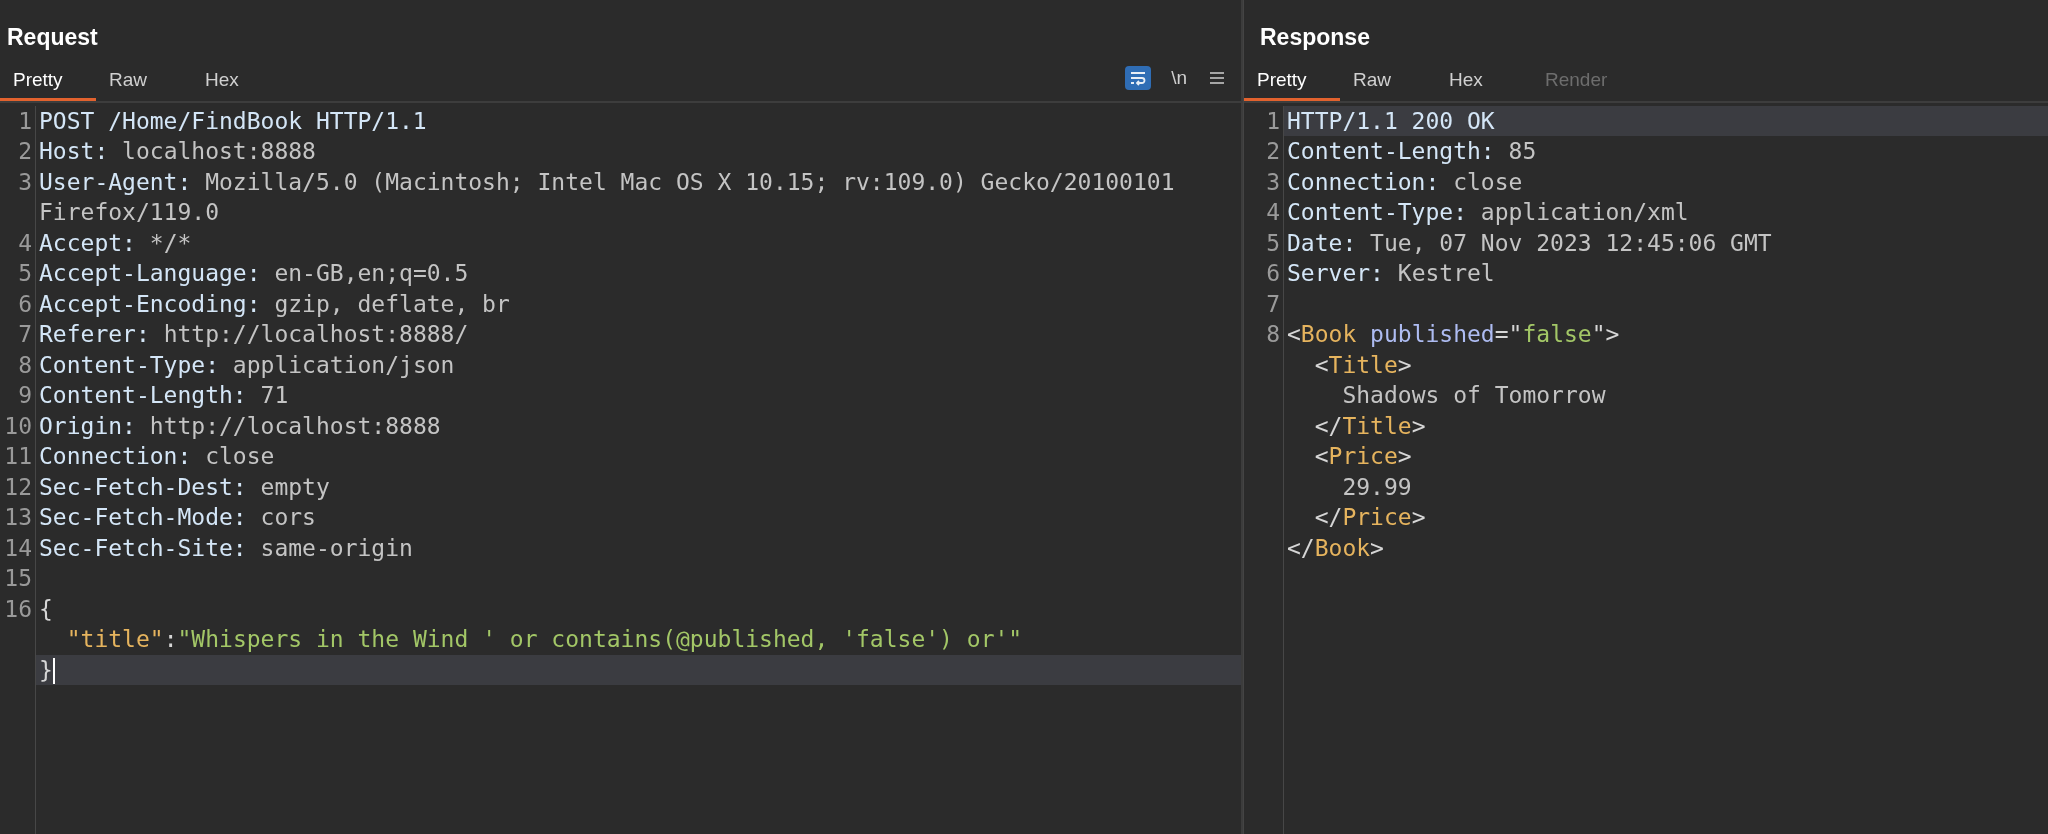  Describe the element at coordinates (1369, 517) in the screenshot. I see `code-line: </Price>` at that location.